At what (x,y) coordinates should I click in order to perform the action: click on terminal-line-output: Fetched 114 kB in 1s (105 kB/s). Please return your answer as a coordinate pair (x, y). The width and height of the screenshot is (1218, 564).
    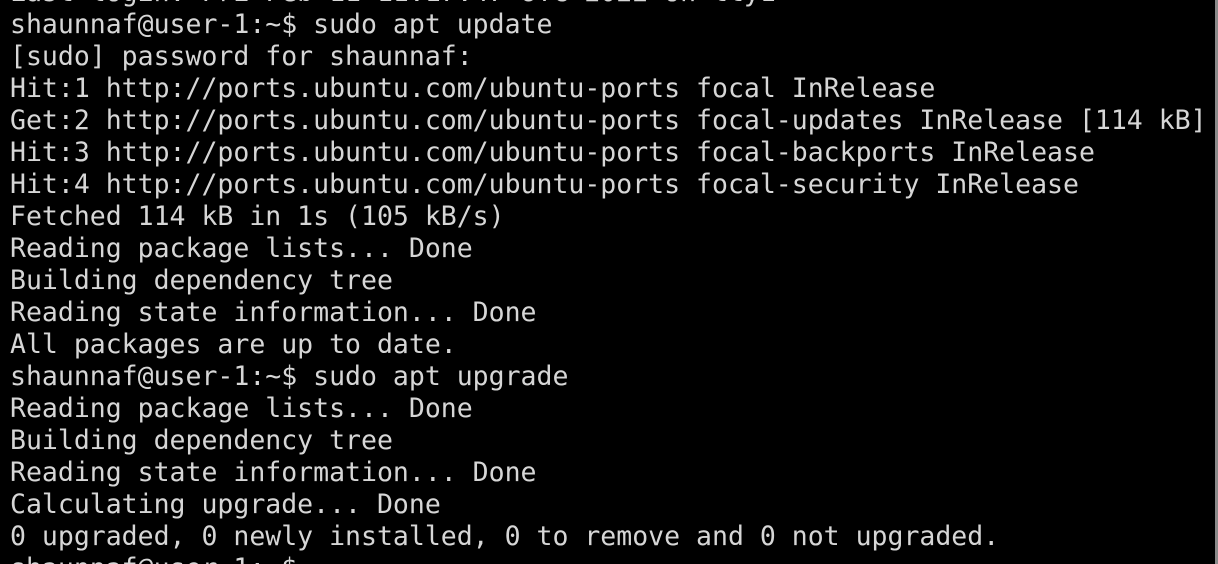
    Looking at the image, I should click on (257, 216).